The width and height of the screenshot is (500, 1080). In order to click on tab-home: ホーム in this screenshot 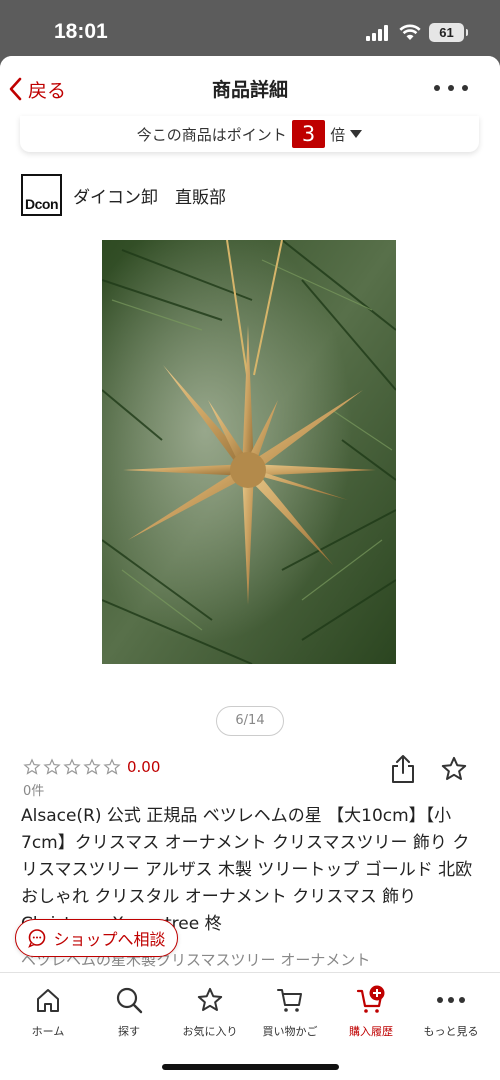, I will do `click(48, 1011)`.